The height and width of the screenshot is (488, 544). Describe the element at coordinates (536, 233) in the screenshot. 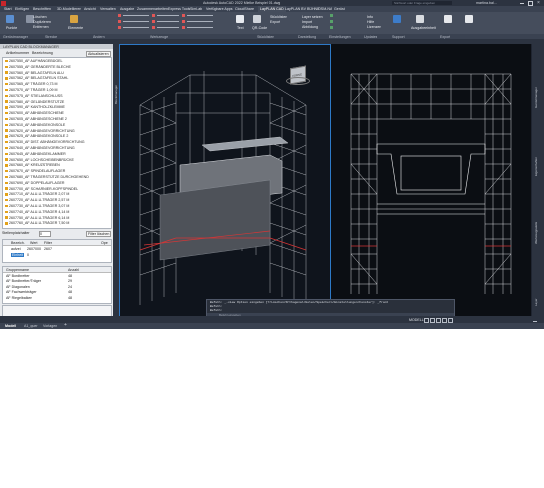

I see `side-tab-werkzeugpalette: Werkzeugpalette` at that location.